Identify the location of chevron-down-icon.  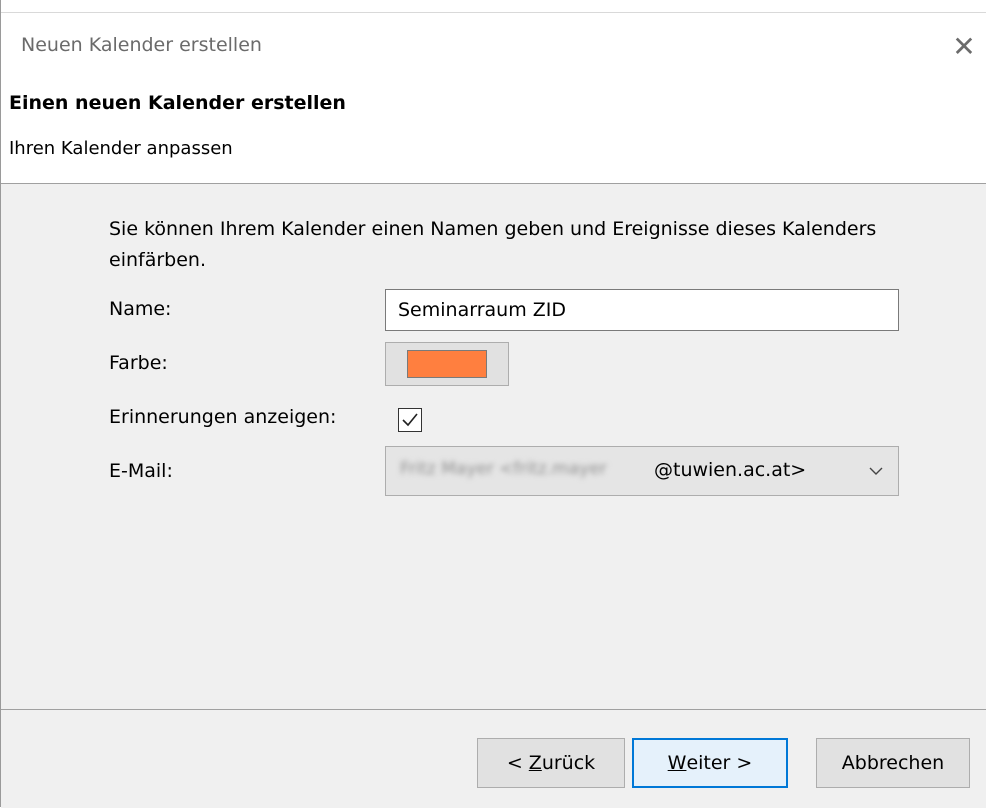
(876, 471).